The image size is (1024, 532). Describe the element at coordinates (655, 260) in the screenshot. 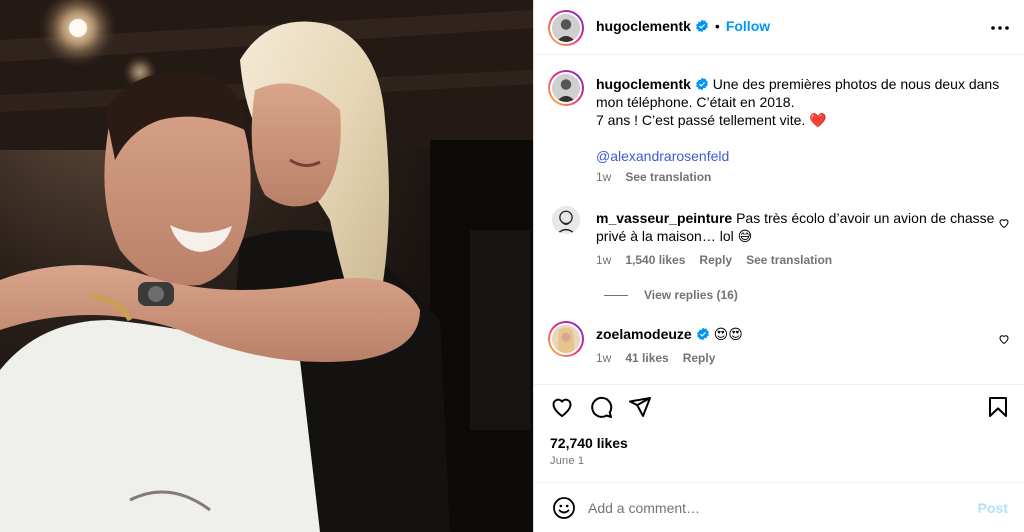

I see `comment-likes: 1,540 likes` at that location.